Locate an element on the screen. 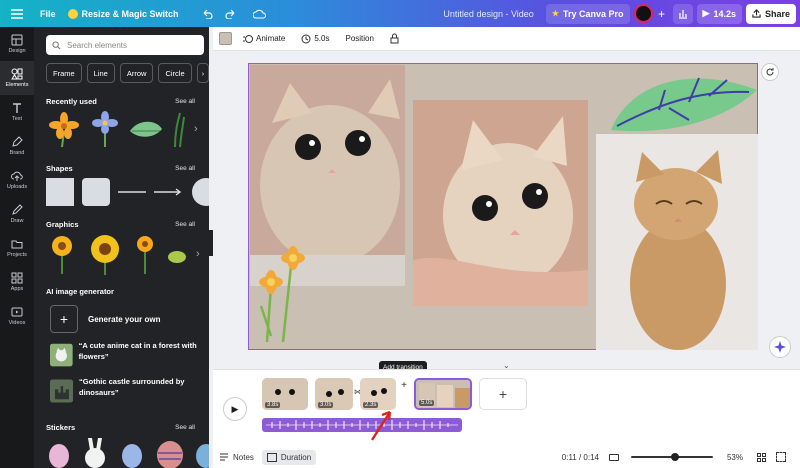 Image resolution: width=800 pixels, height=468 pixels. sunflower-graphic is located at coordinates (62, 254).